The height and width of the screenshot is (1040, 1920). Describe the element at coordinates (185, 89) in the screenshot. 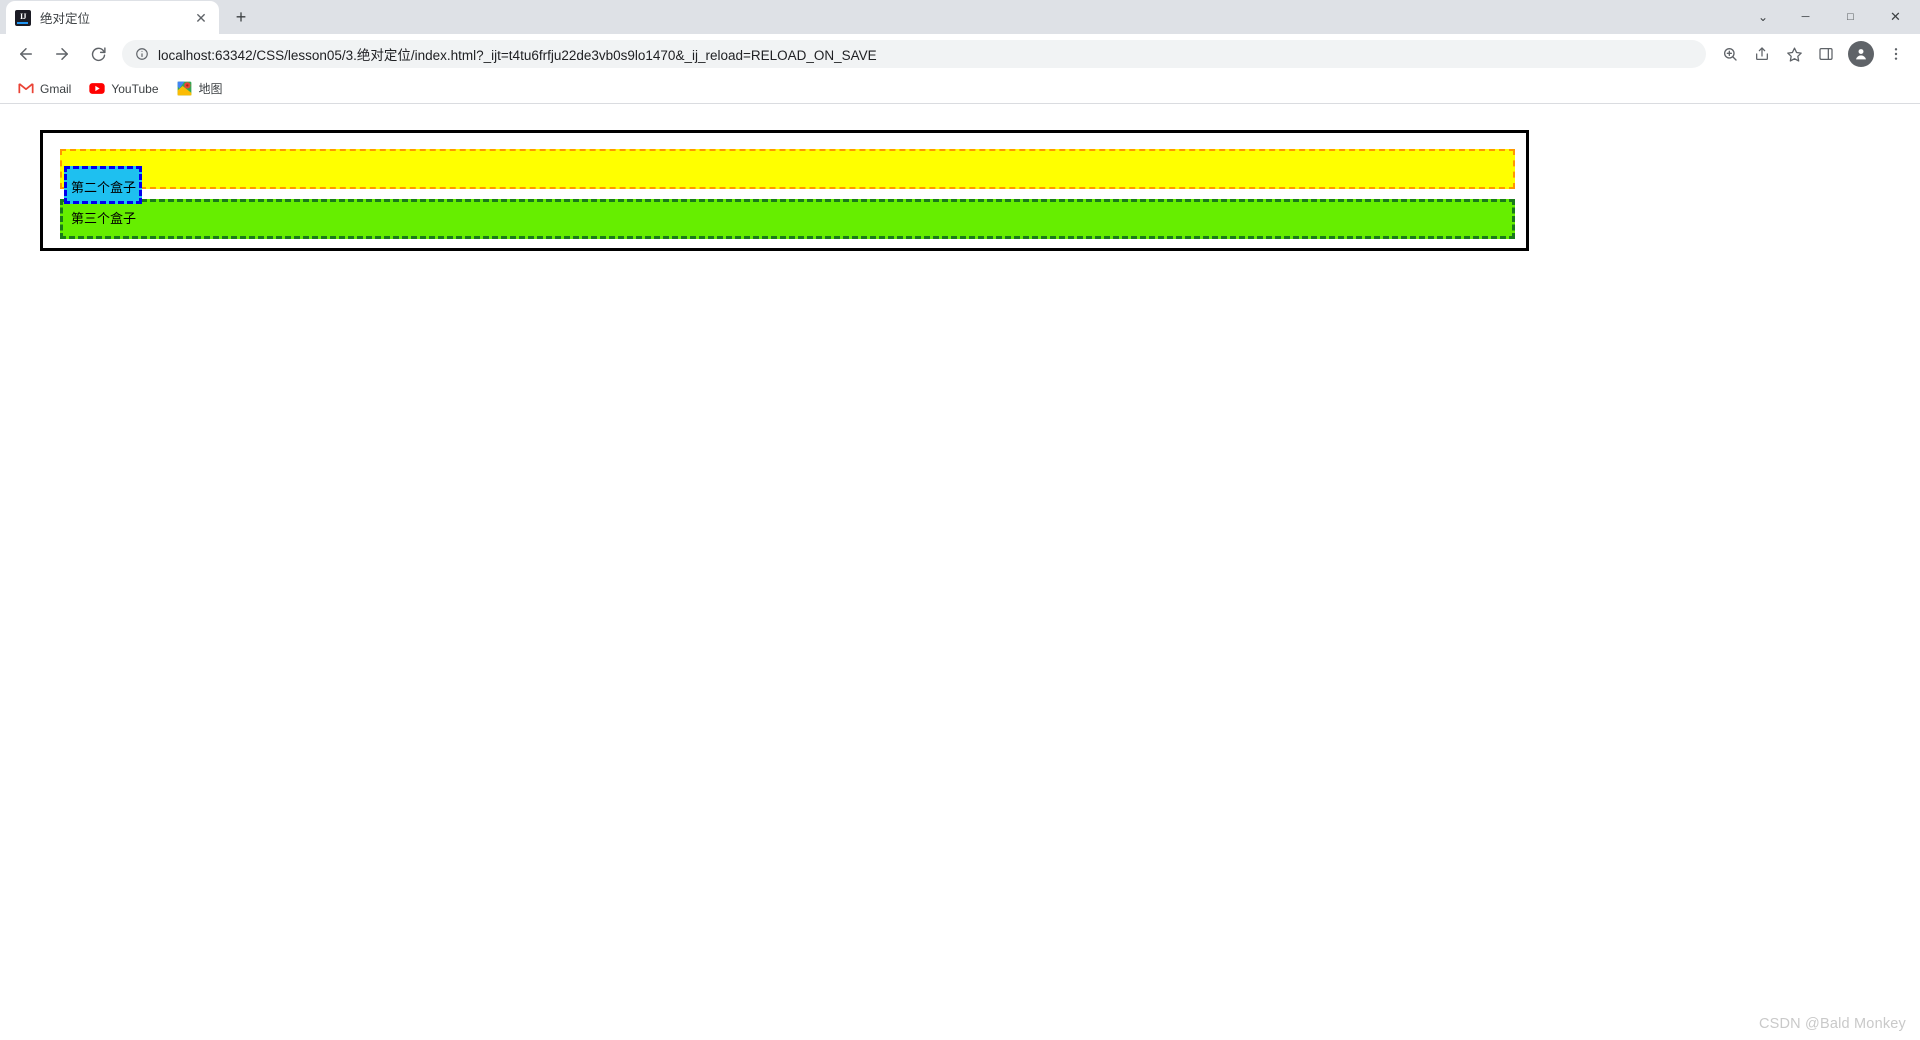

I see `google-maps-icon` at that location.